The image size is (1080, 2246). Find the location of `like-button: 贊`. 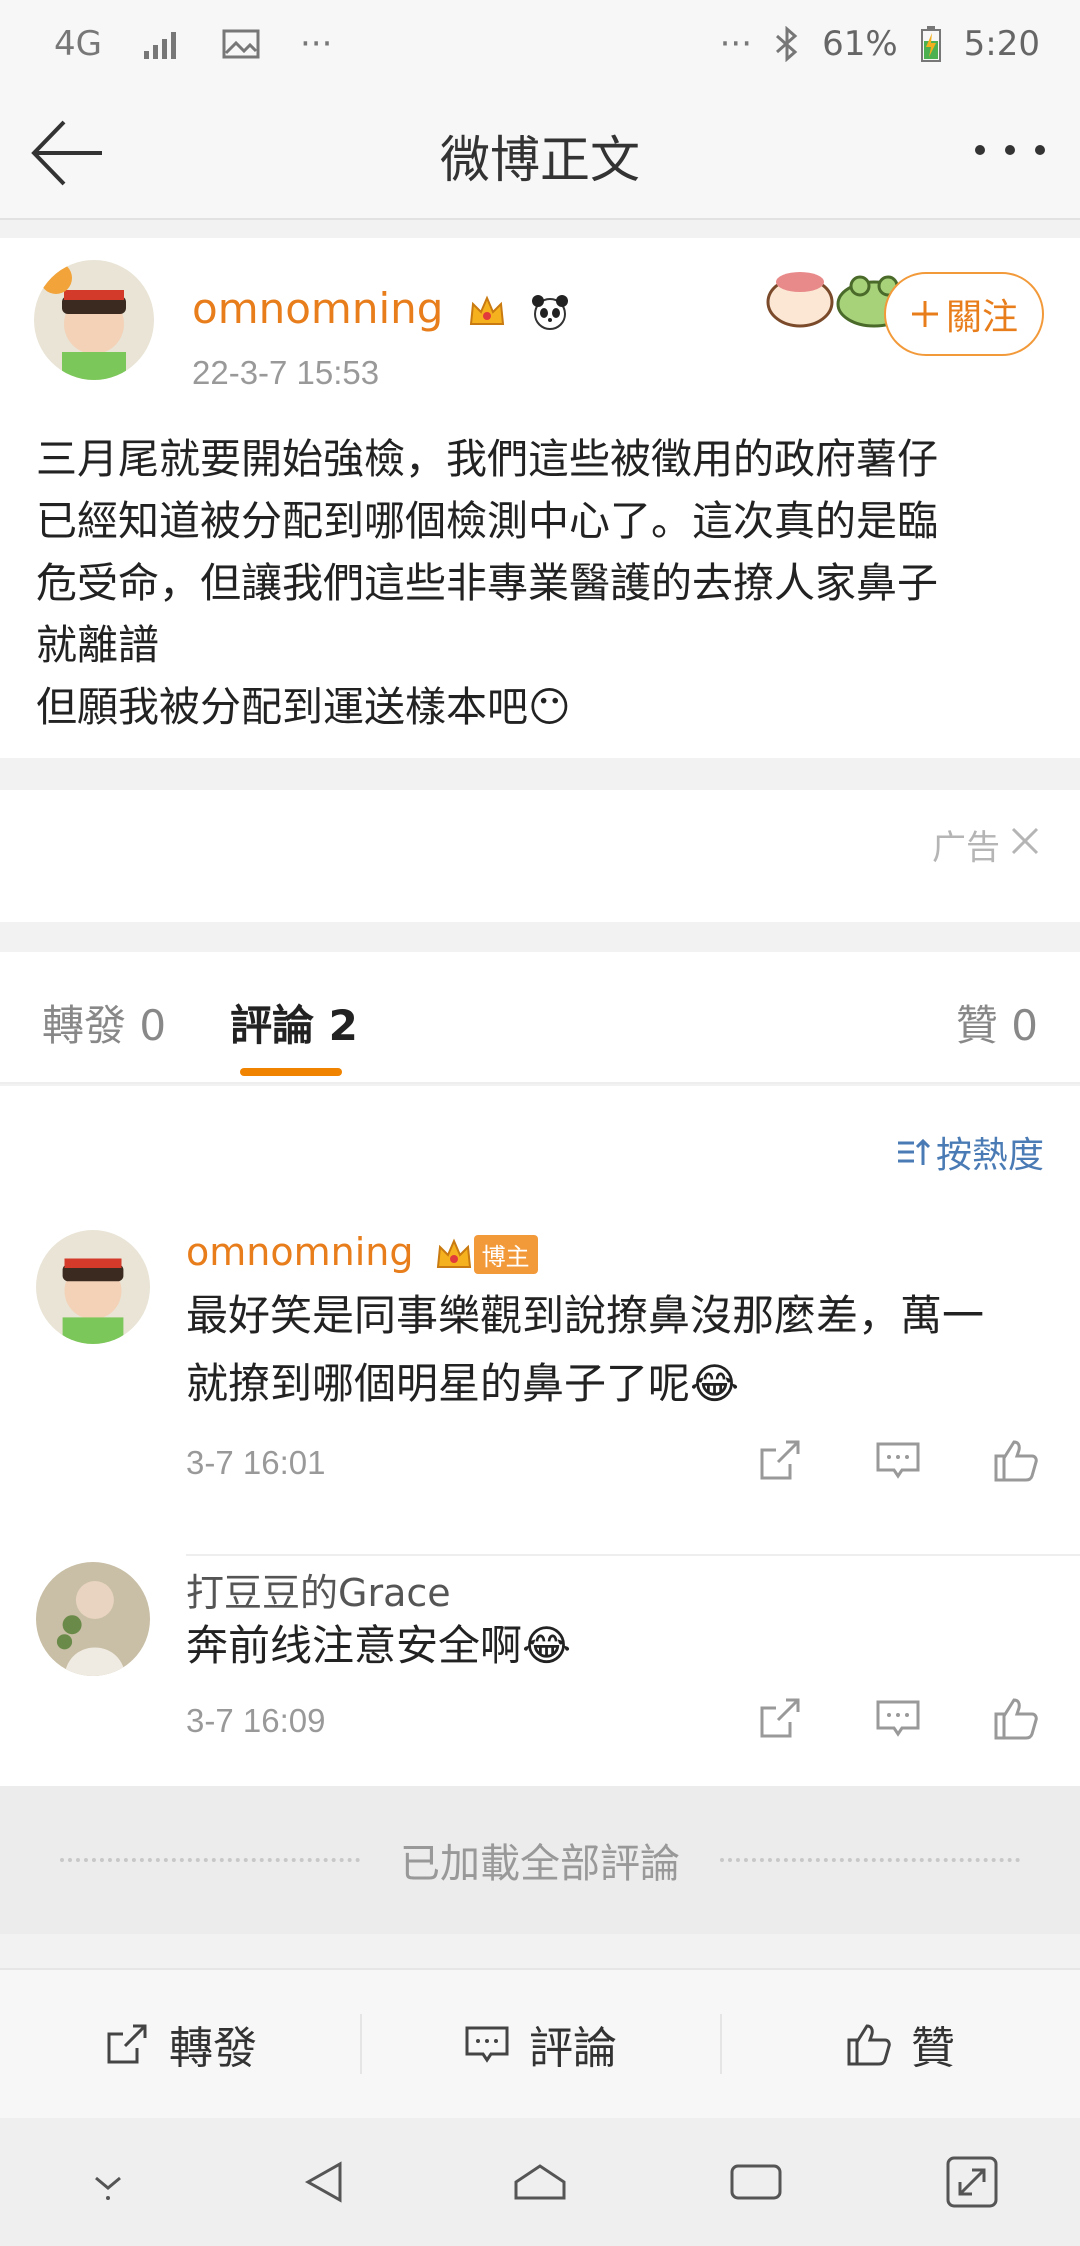

like-button: 贊 is located at coordinates (900, 2044).